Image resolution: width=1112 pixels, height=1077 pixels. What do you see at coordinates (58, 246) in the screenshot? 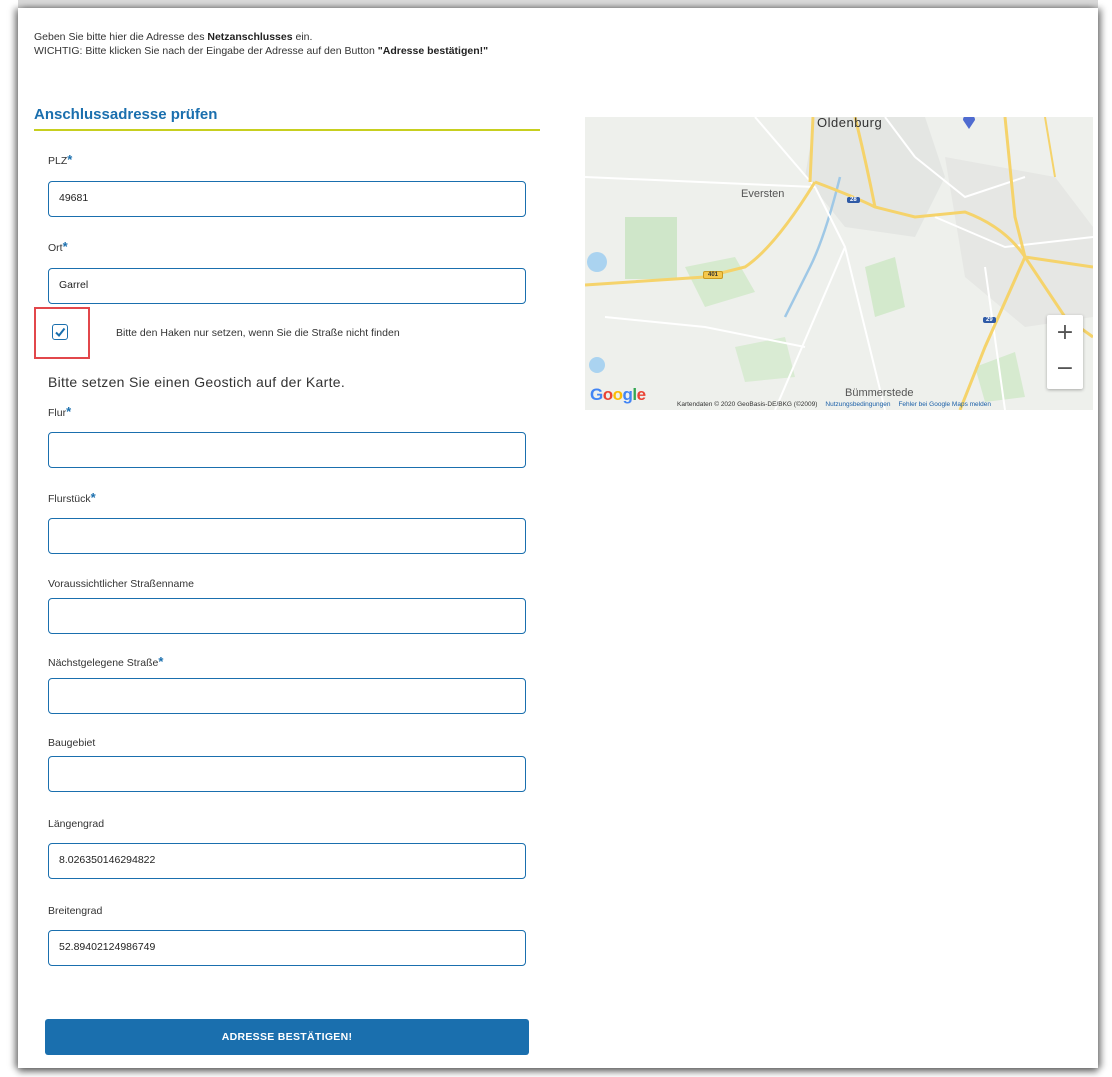
I see `ort-label: Ort*` at bounding box center [58, 246].